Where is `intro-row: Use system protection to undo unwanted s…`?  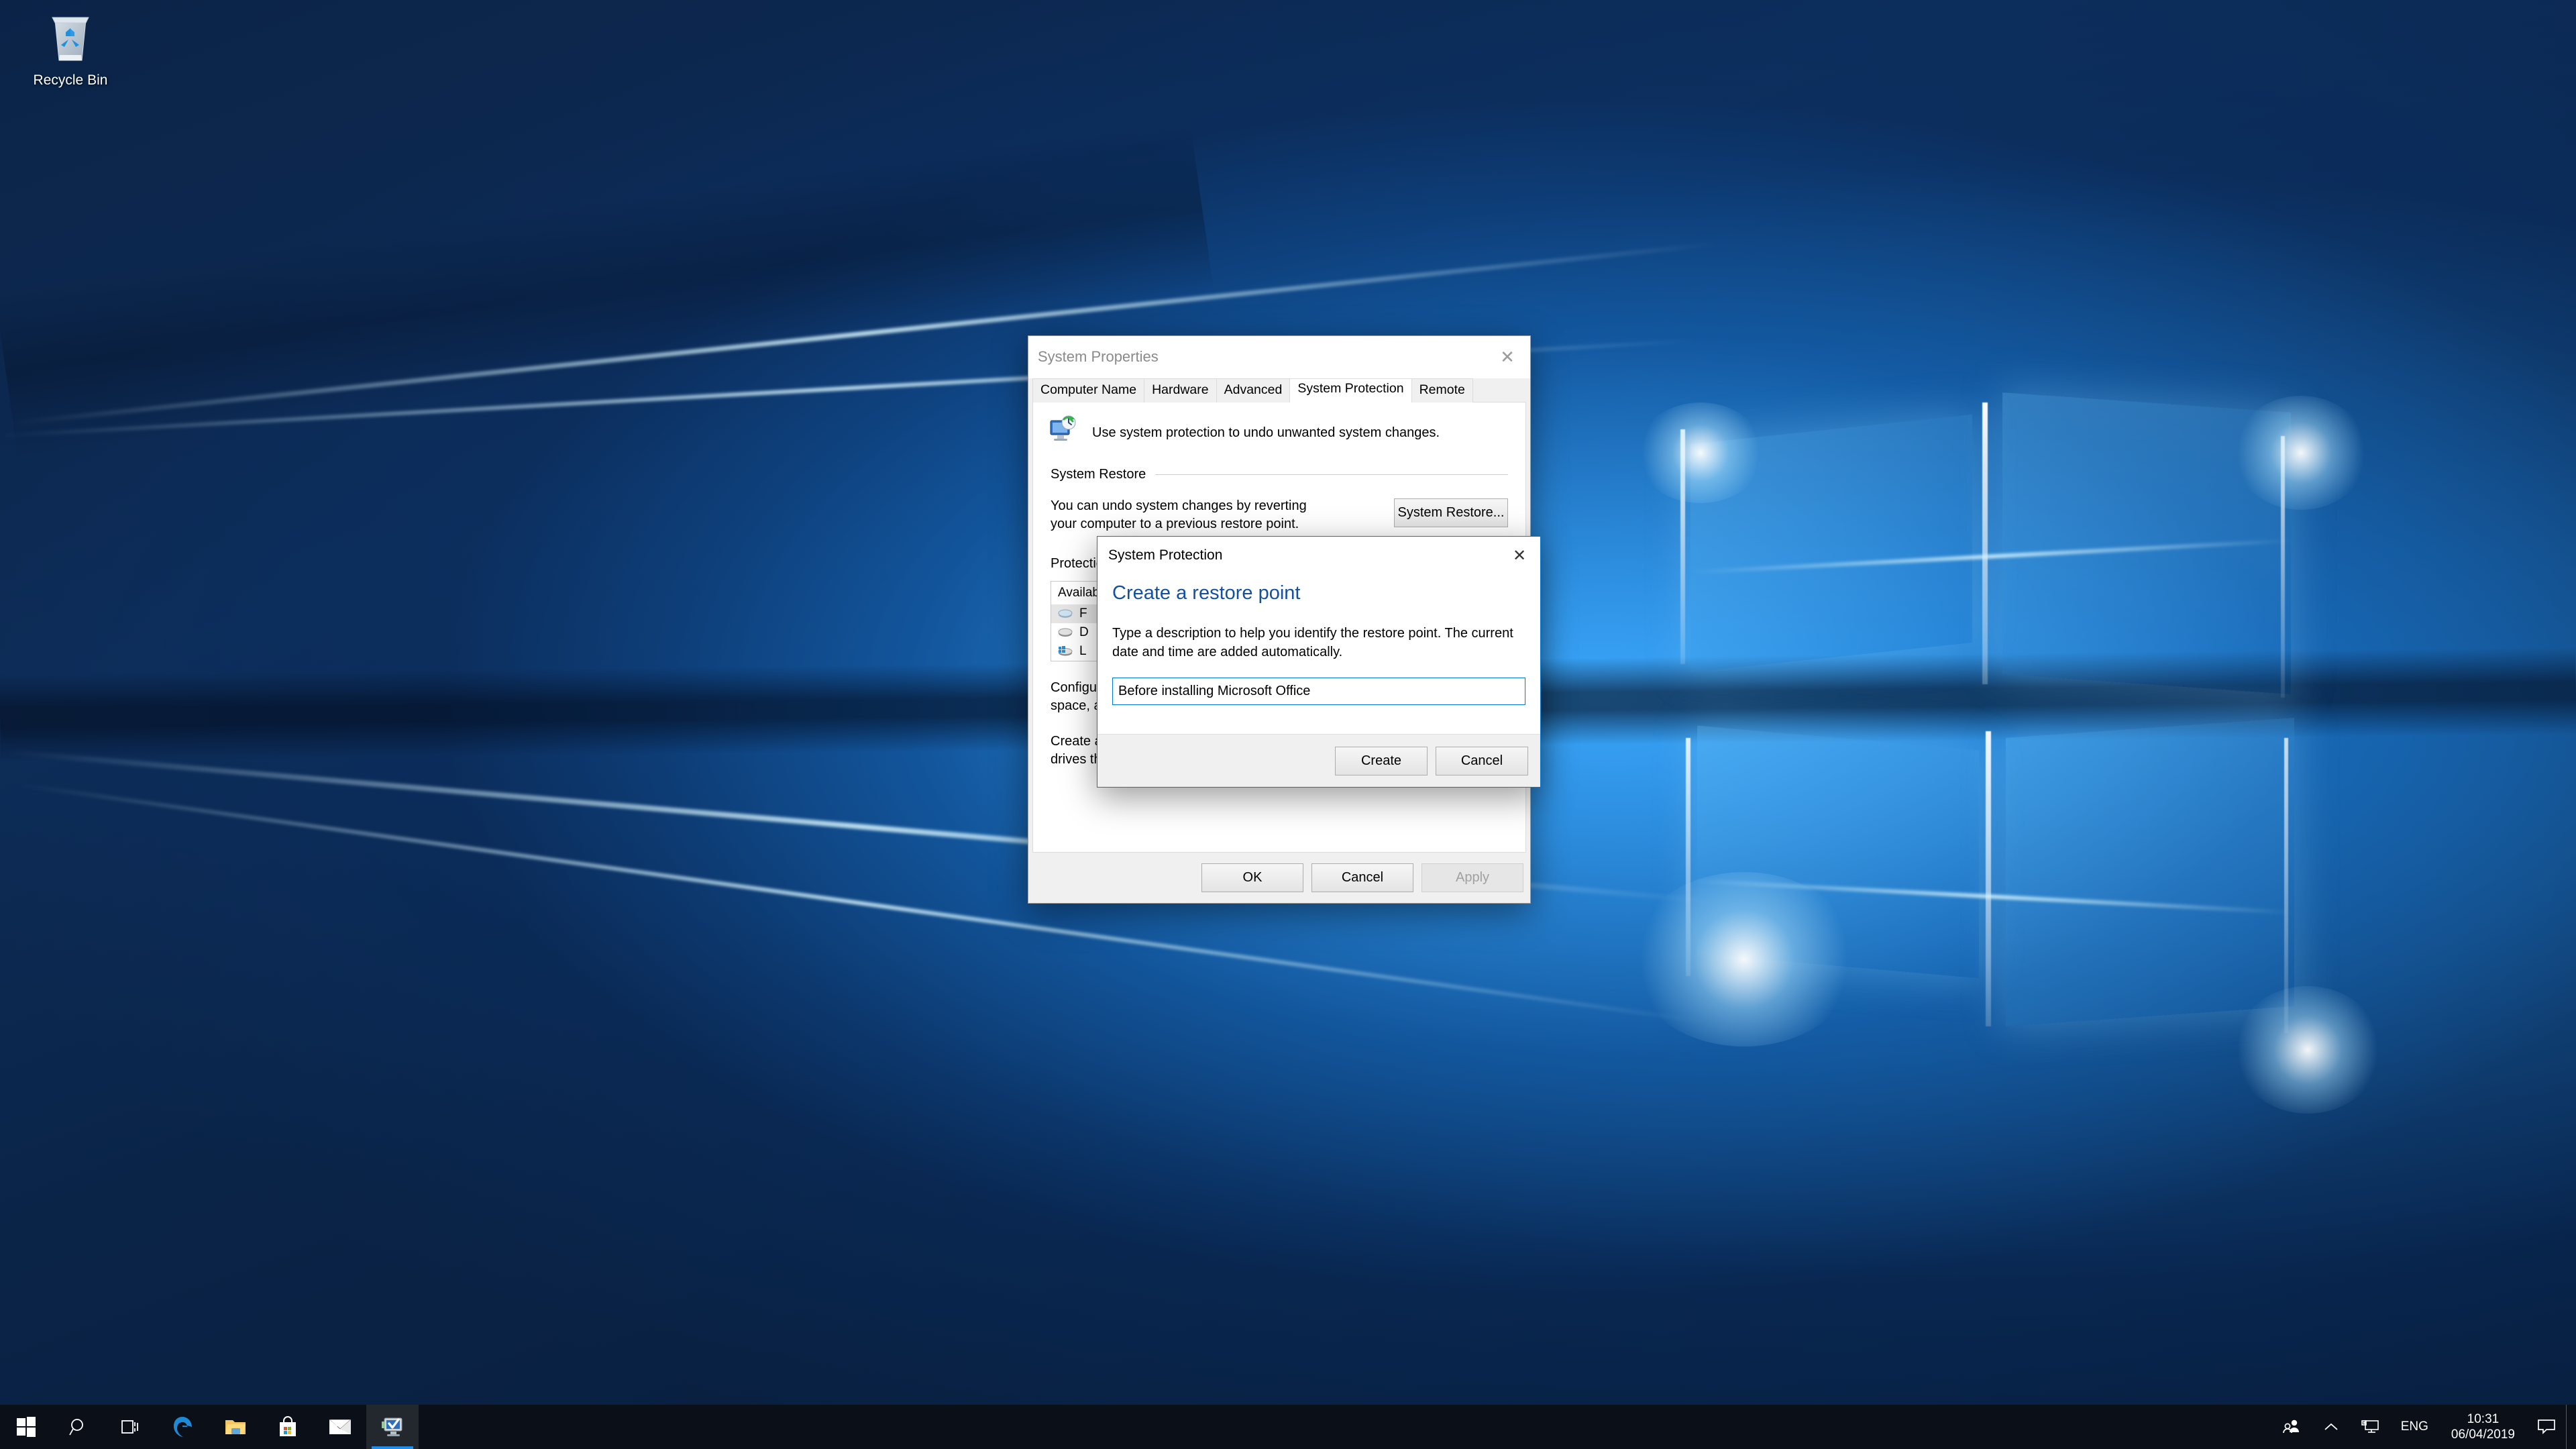
intro-row: Use system protection to undo unwanted s… is located at coordinates (1279, 425).